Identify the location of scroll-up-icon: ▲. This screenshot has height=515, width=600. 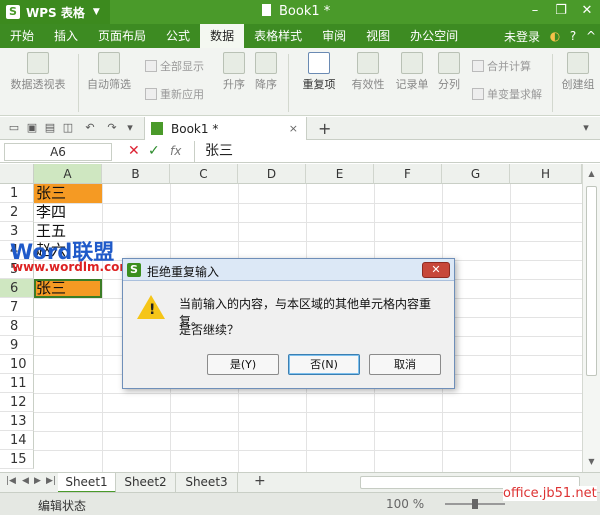
(591, 174).